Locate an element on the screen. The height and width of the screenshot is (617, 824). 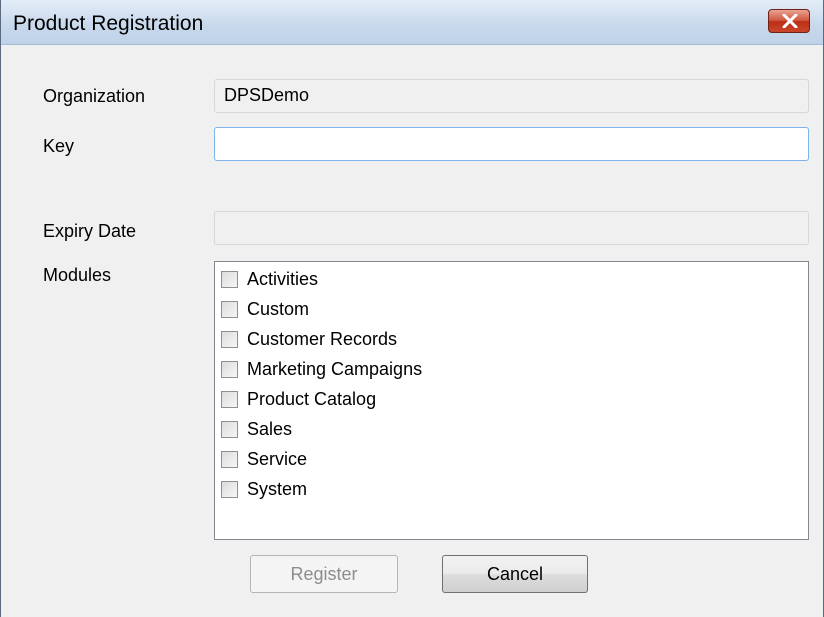
module-label: Custom is located at coordinates (278, 308).